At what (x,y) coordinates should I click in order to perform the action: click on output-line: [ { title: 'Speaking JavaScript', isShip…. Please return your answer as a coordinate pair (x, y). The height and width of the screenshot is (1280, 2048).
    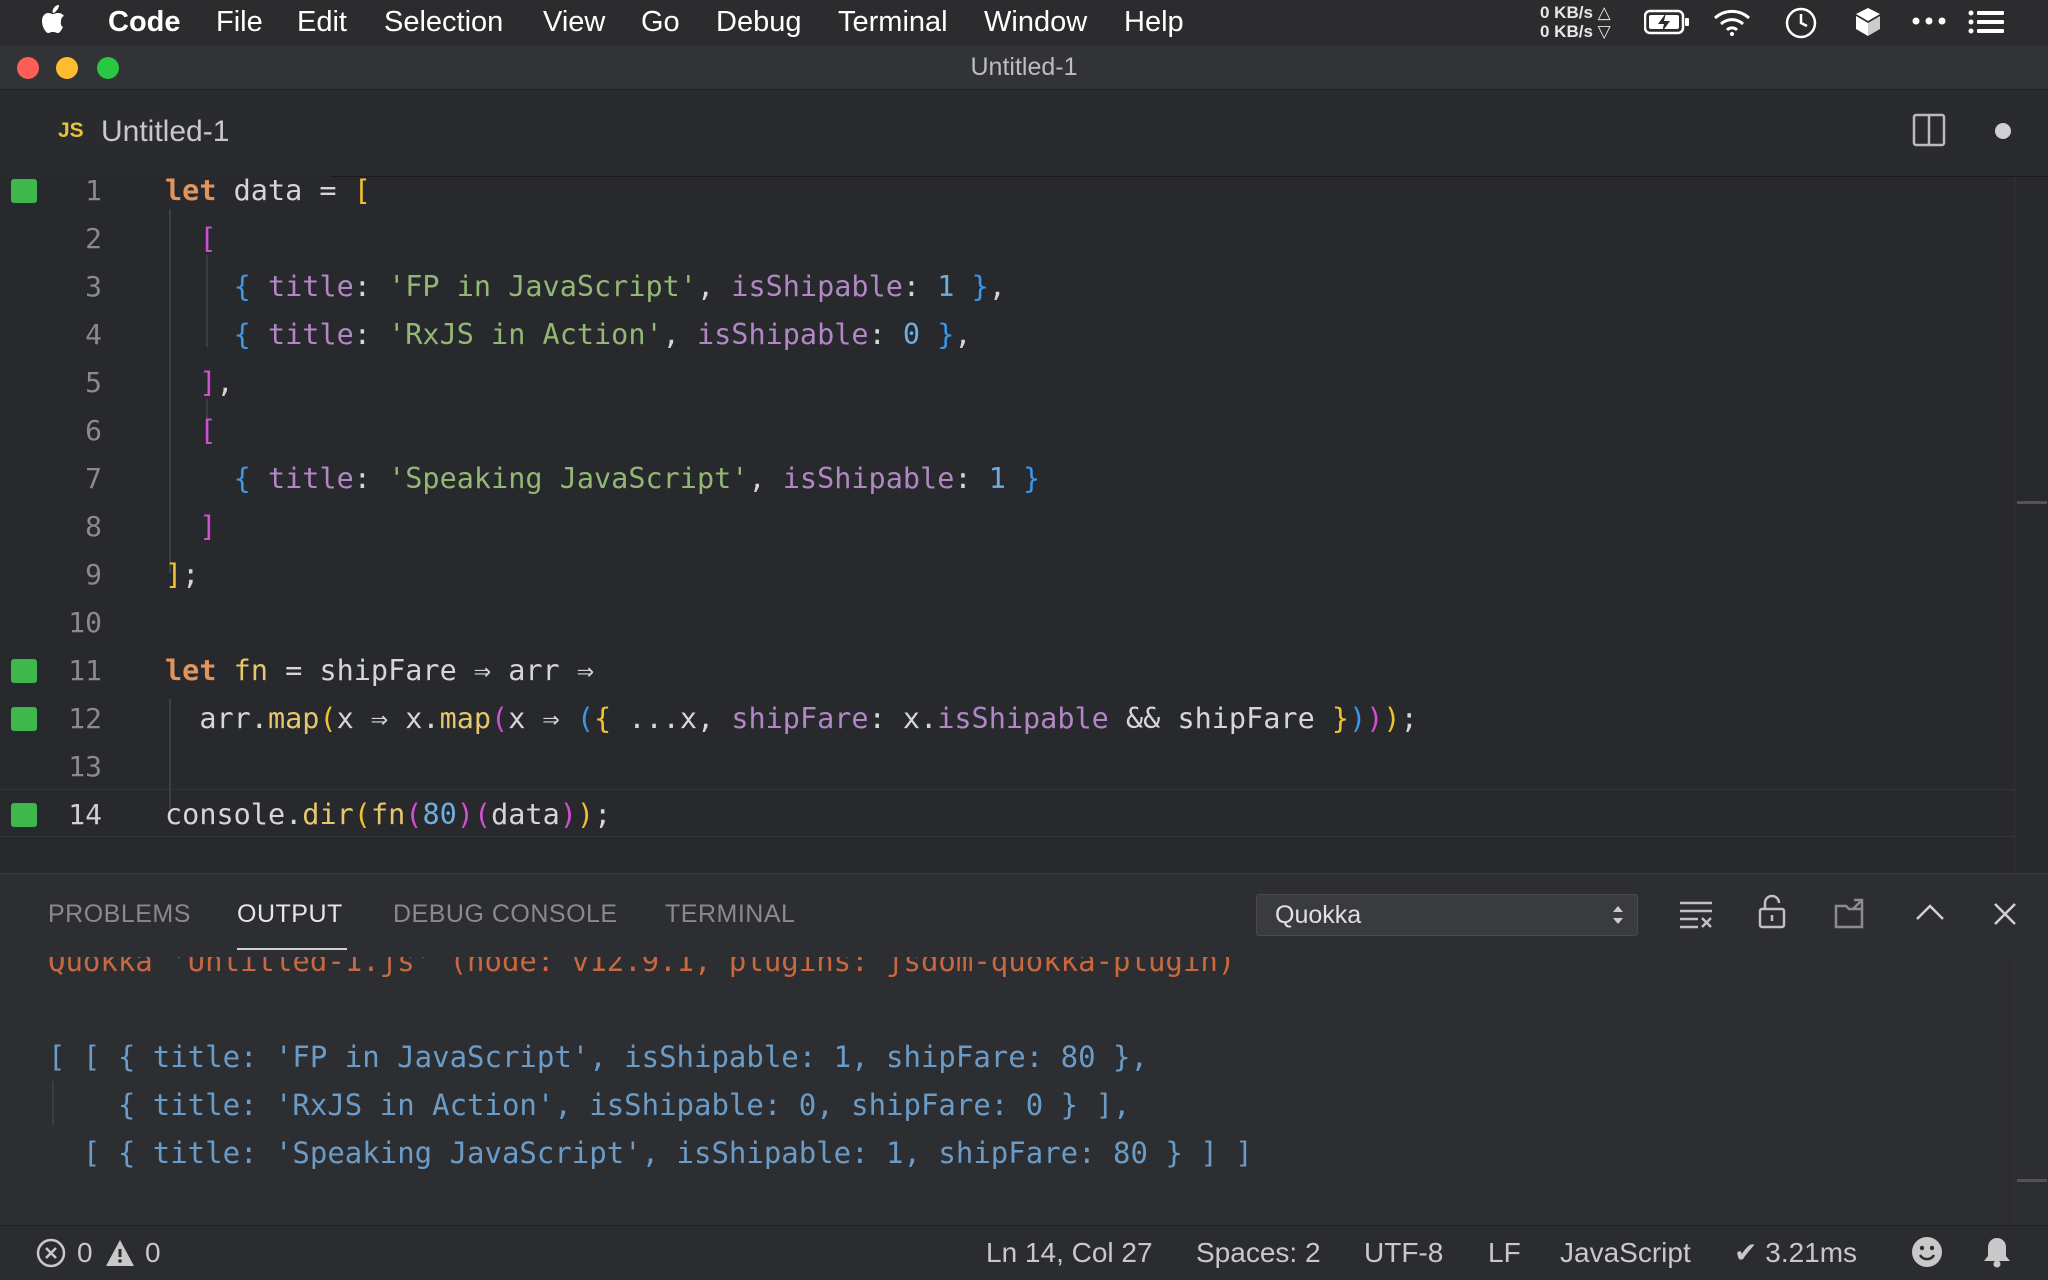
    Looking at the image, I should click on (650, 1153).